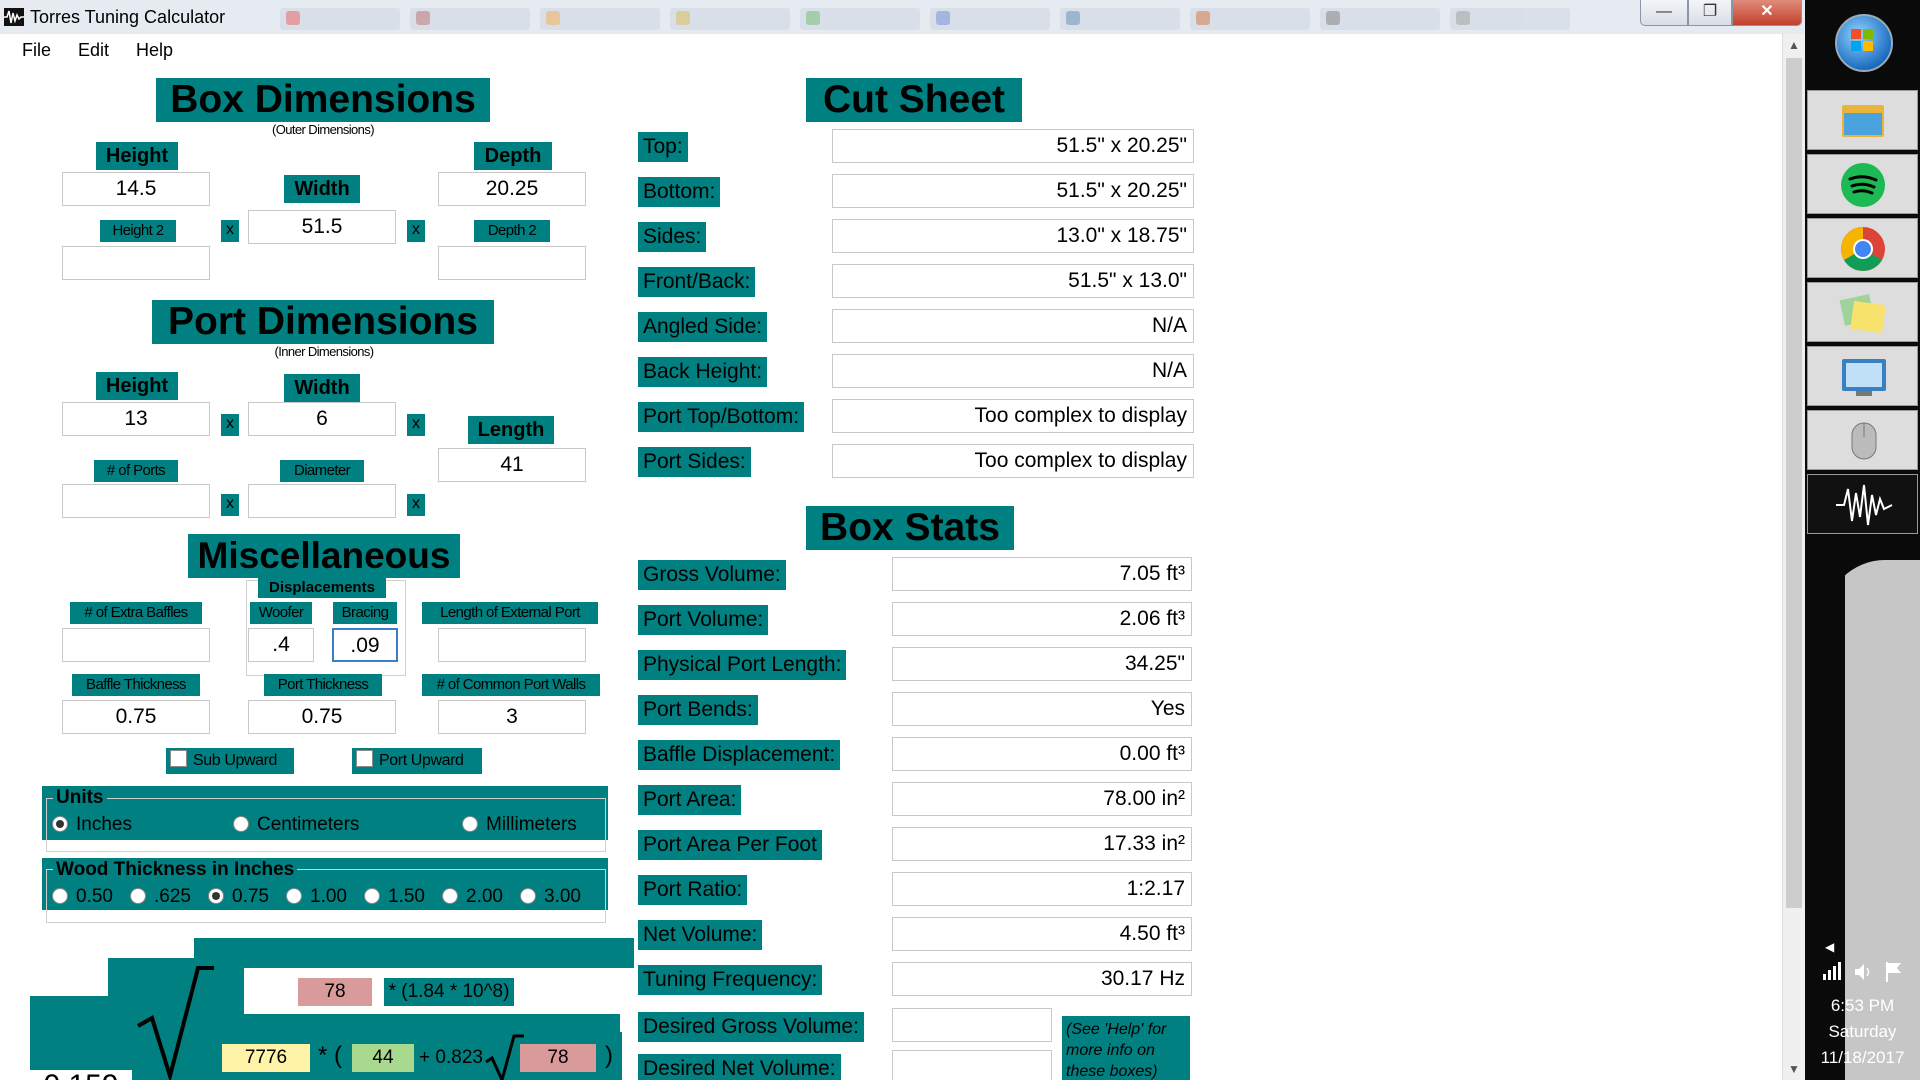 Image resolution: width=1920 pixels, height=1080 pixels. I want to click on number-of-ports-input, so click(136, 501).